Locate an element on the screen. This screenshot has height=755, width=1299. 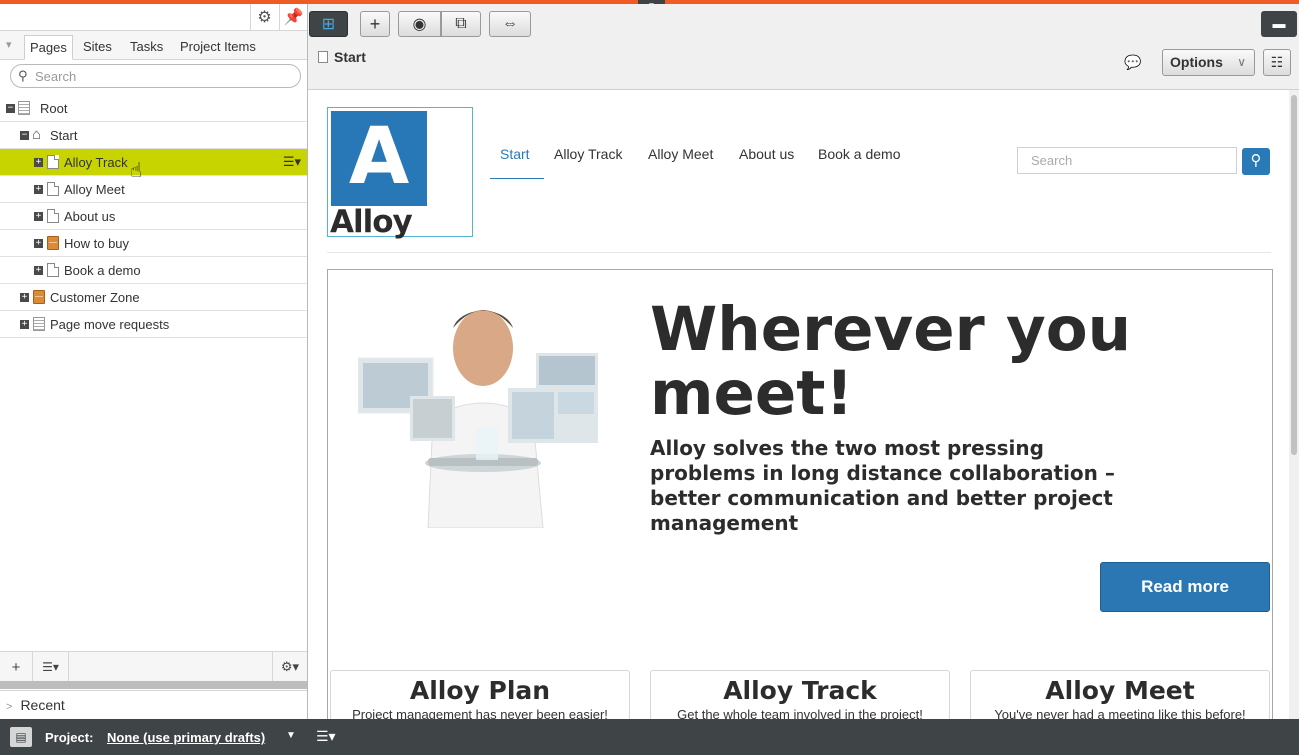
page-tree-toggle-button: ⊞ is located at coordinates (328, 24).